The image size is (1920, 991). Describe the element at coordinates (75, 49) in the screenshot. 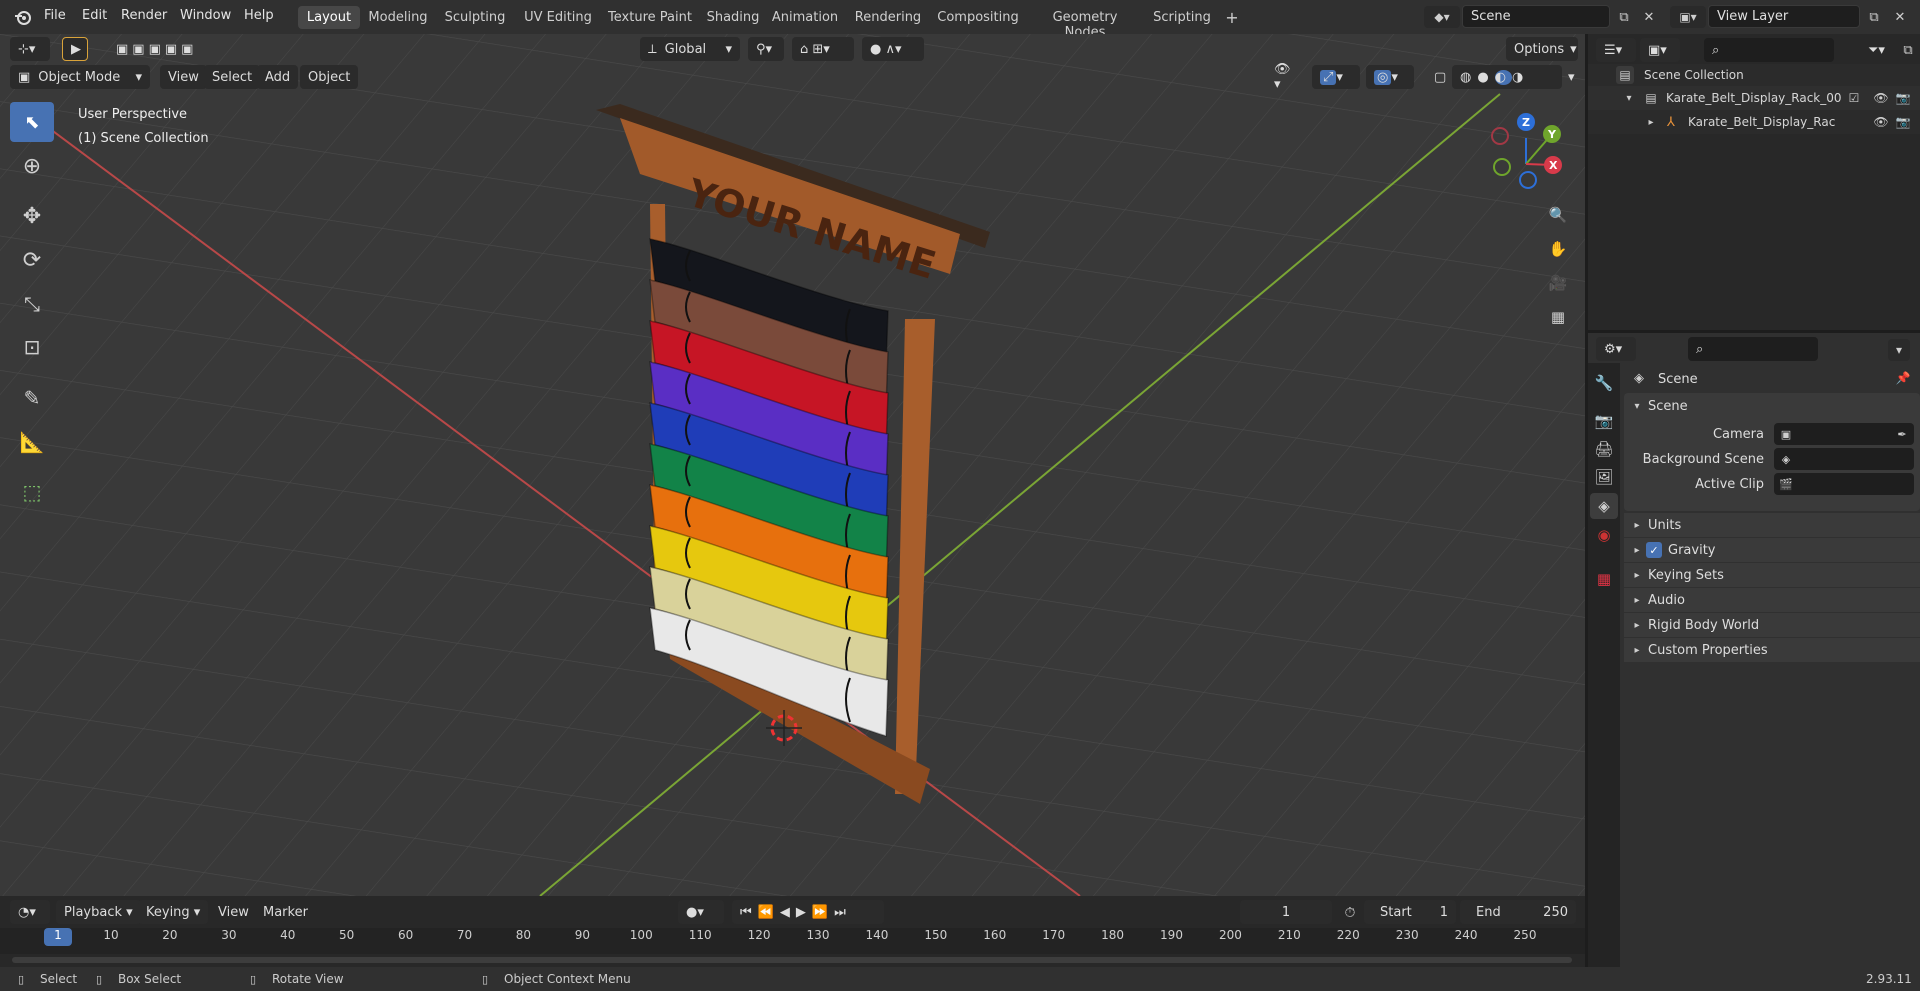

I see `select-tool-button: ▶` at that location.